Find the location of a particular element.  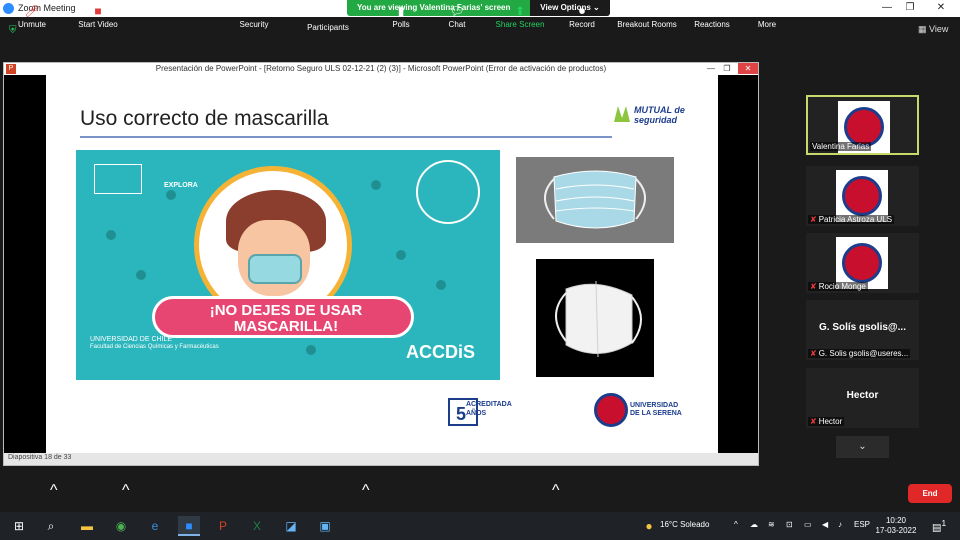

ministerio-logo is located at coordinates (118, 179).